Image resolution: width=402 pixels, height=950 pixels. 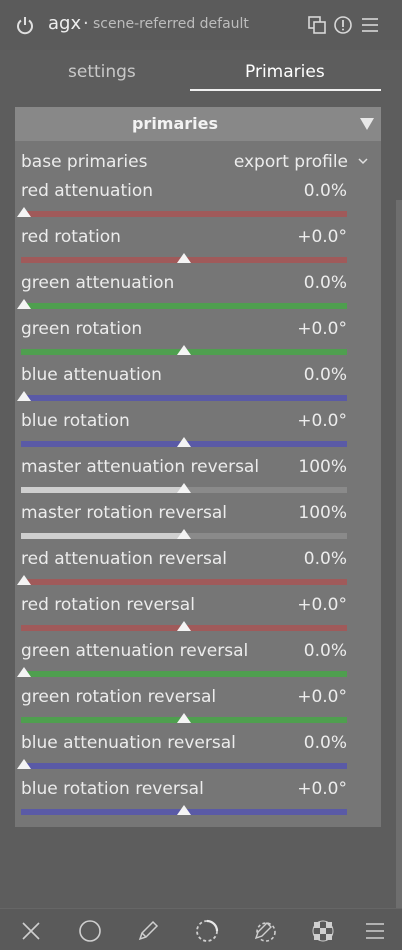 I want to click on slider-green-attenuation-reversal: green attenuation reversal 0.0%, so click(x=182, y=664).